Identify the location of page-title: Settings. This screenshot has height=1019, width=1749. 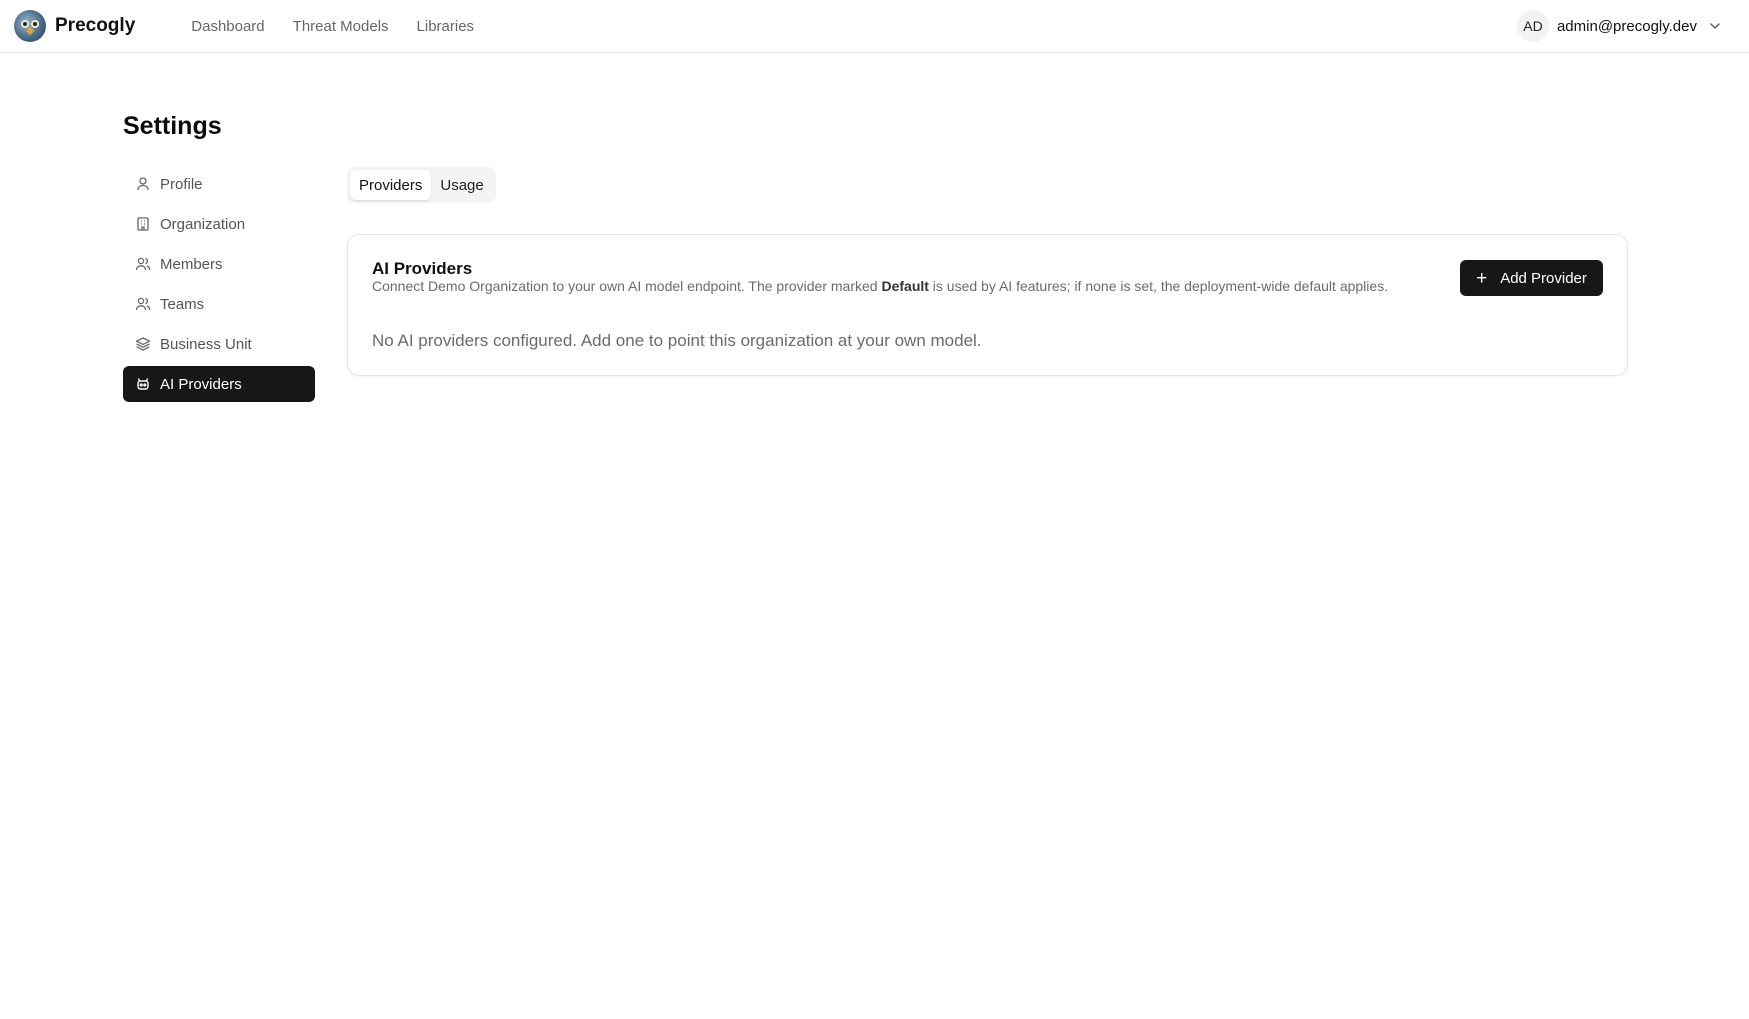
(172, 126).